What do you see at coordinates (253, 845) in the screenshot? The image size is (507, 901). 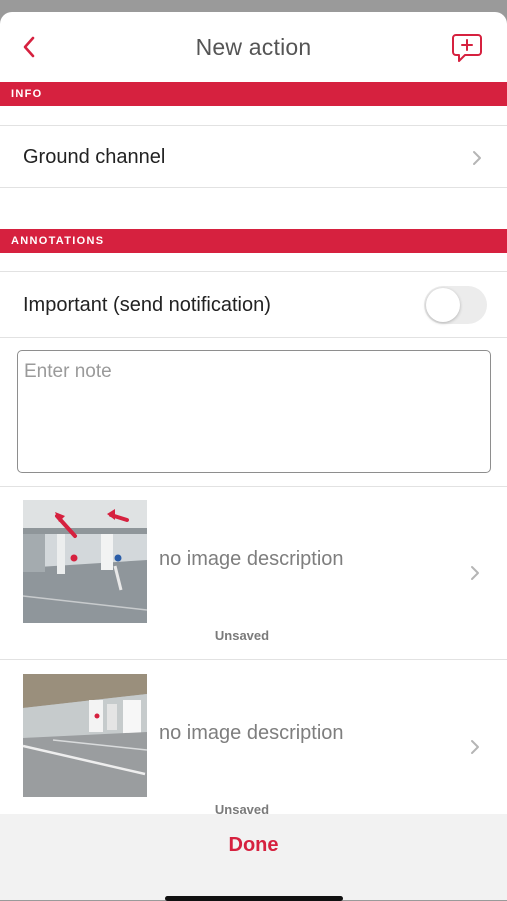 I see `done-button: Done` at bounding box center [253, 845].